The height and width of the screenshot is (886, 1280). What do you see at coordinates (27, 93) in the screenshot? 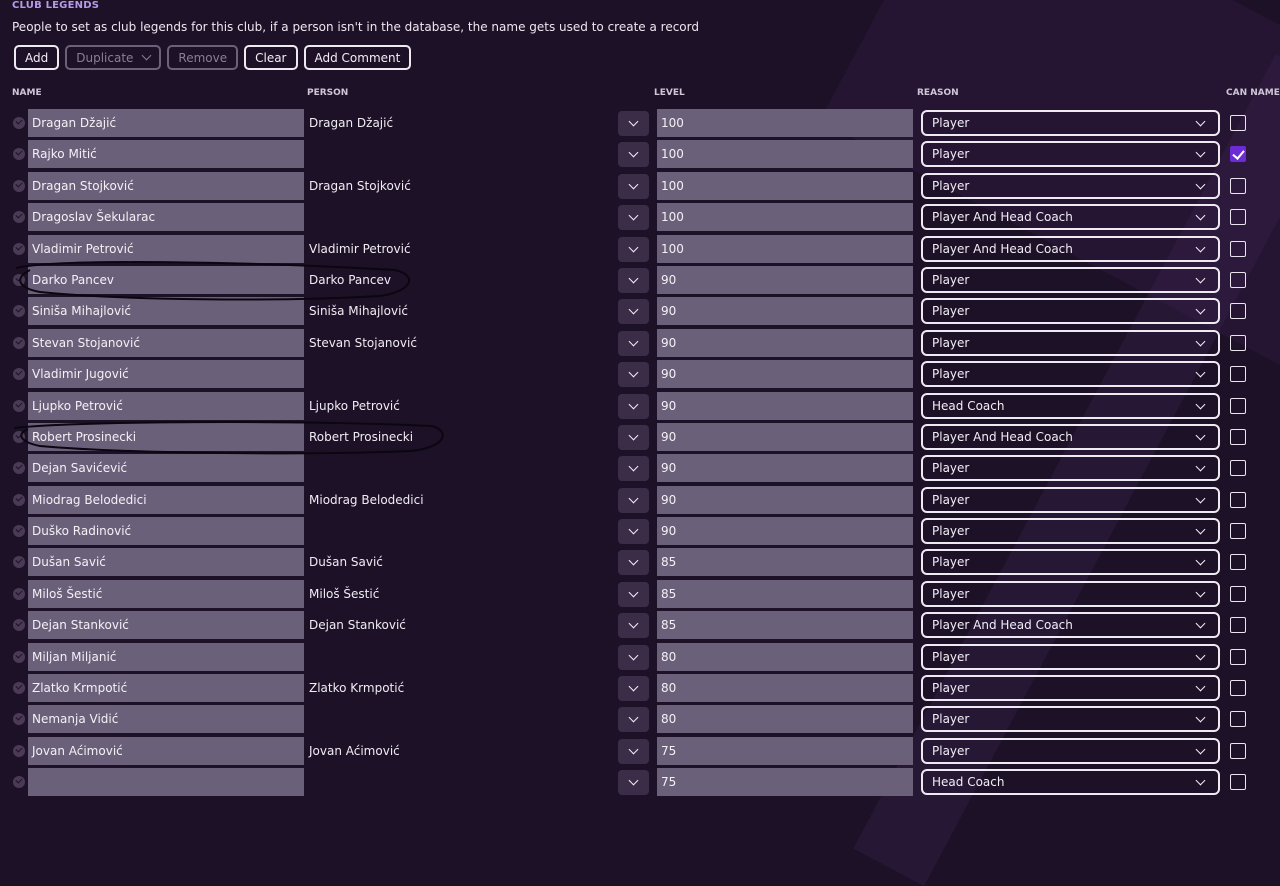
I see `column-header-name: NAME` at bounding box center [27, 93].